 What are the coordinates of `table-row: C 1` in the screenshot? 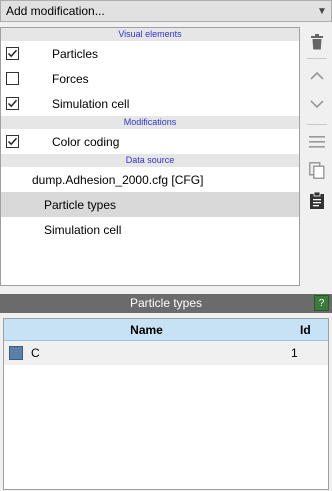 It's located at (166, 353).